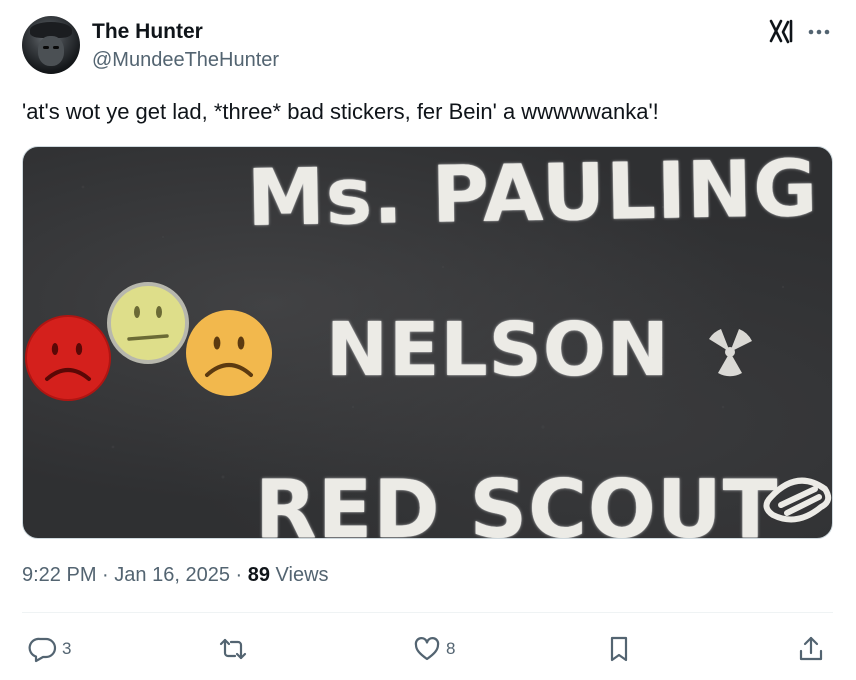  I want to click on avatar, so click(51, 45).